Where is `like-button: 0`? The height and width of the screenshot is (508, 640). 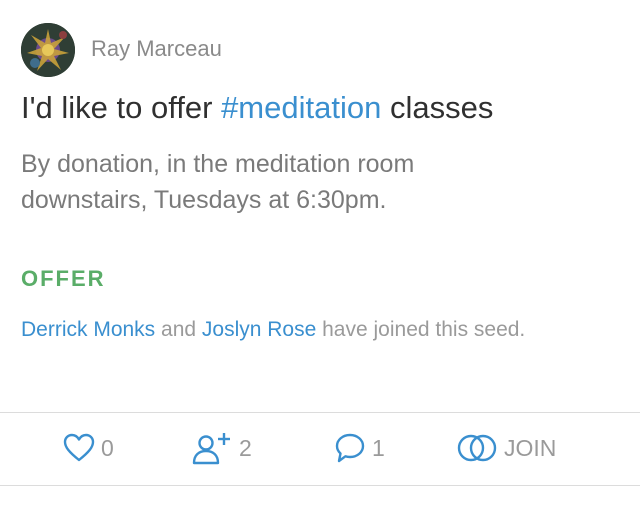
like-button: 0 is located at coordinates (88, 448).